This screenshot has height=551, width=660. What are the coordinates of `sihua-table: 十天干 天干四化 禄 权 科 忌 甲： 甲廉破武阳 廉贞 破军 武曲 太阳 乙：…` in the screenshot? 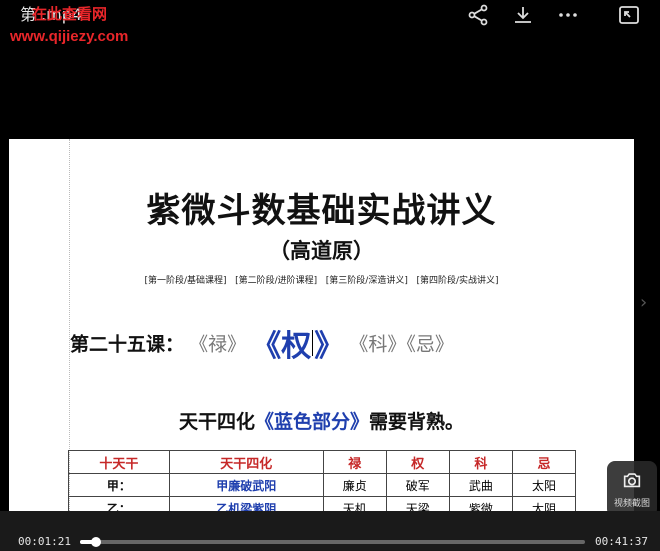 It's located at (322, 480).